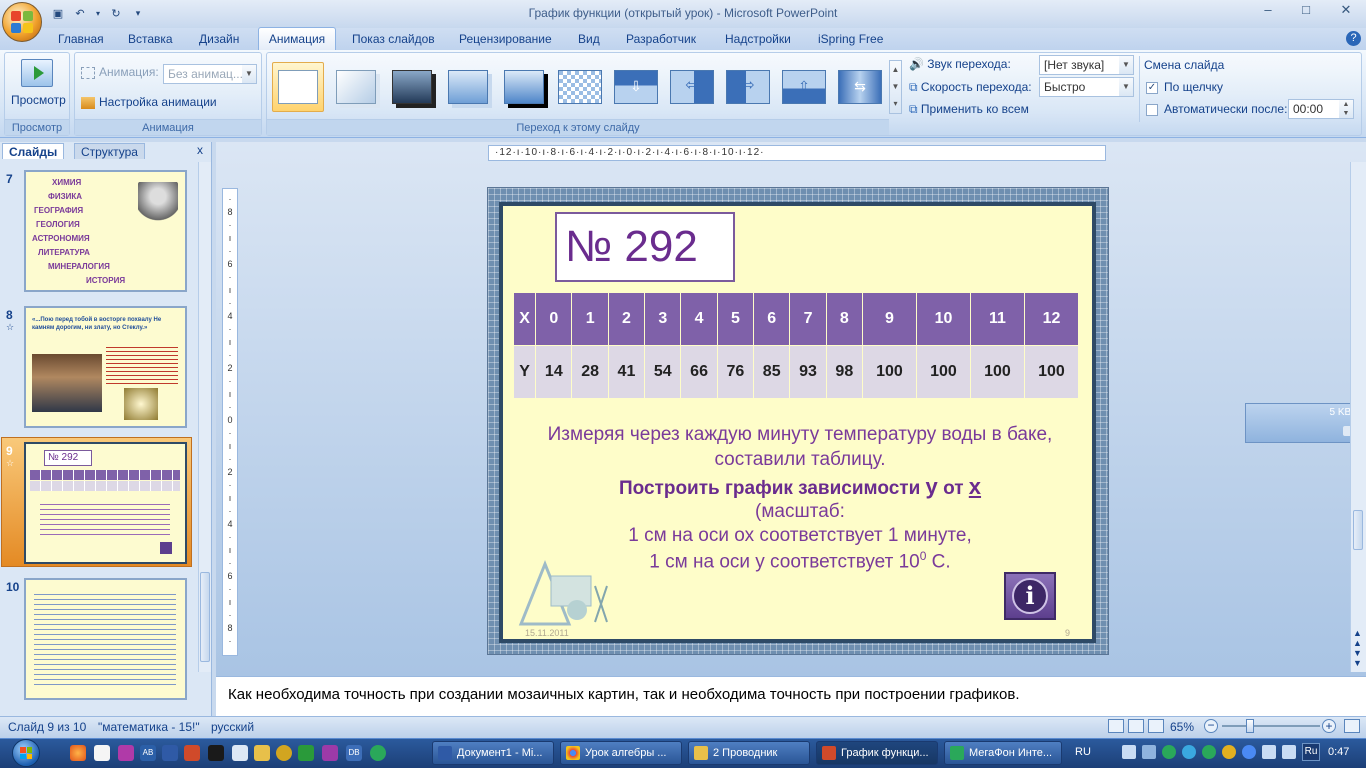 Image resolution: width=1366 pixels, height=768 pixels. What do you see at coordinates (1249, 752) in the screenshot?
I see `chrome-tray-icon` at bounding box center [1249, 752].